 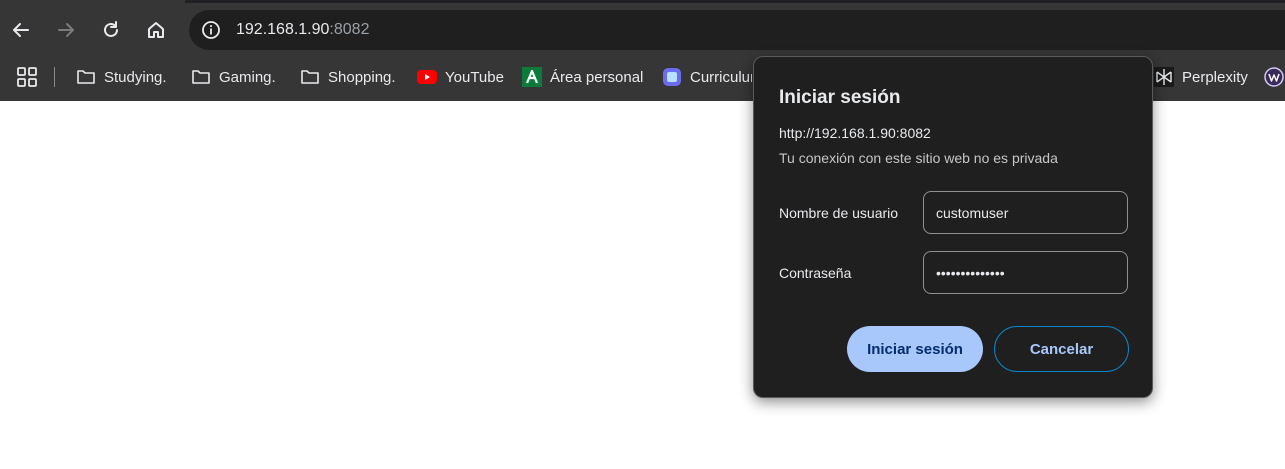 I want to click on bookmark-perplexity: Perplexity, so click(x=1201, y=77).